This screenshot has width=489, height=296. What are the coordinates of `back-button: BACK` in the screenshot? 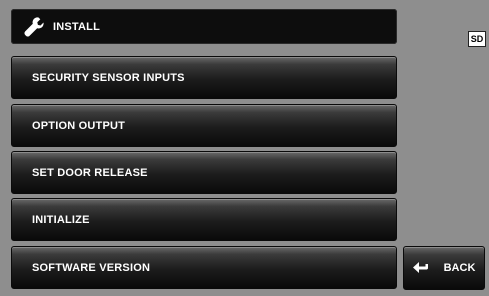 It's located at (444, 268).